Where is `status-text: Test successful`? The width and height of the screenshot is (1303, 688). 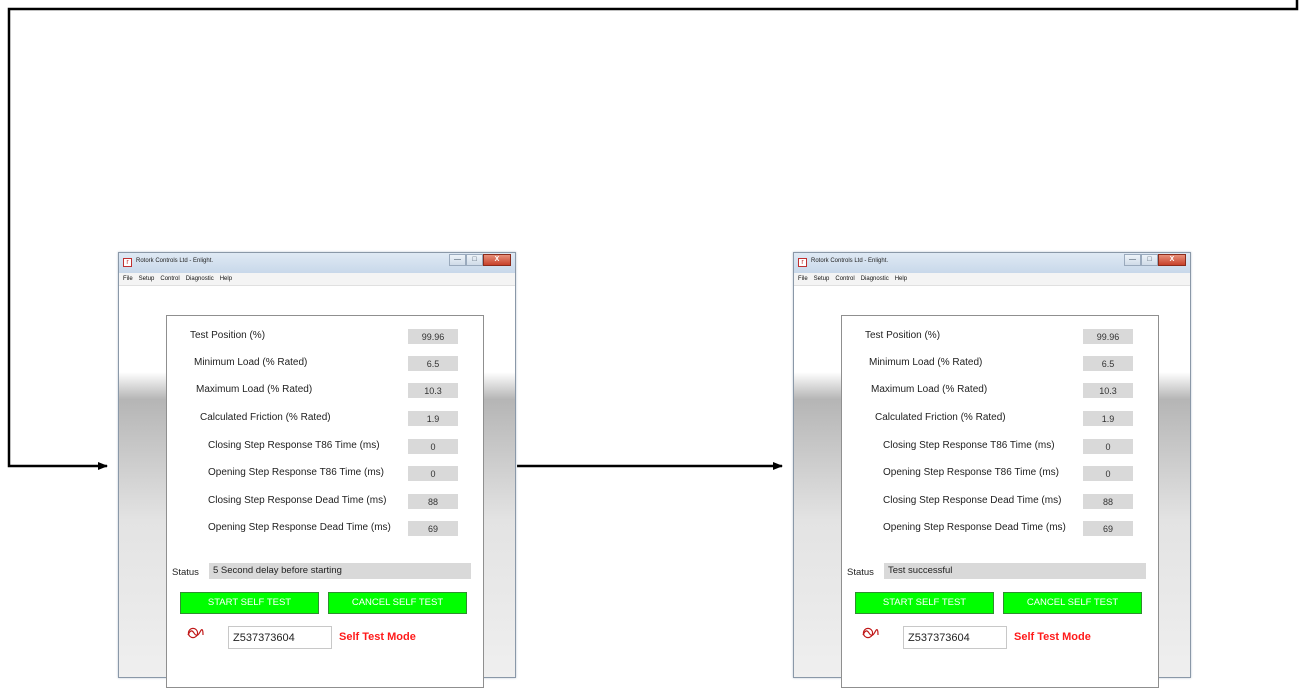 status-text: Test successful is located at coordinates (1015, 571).